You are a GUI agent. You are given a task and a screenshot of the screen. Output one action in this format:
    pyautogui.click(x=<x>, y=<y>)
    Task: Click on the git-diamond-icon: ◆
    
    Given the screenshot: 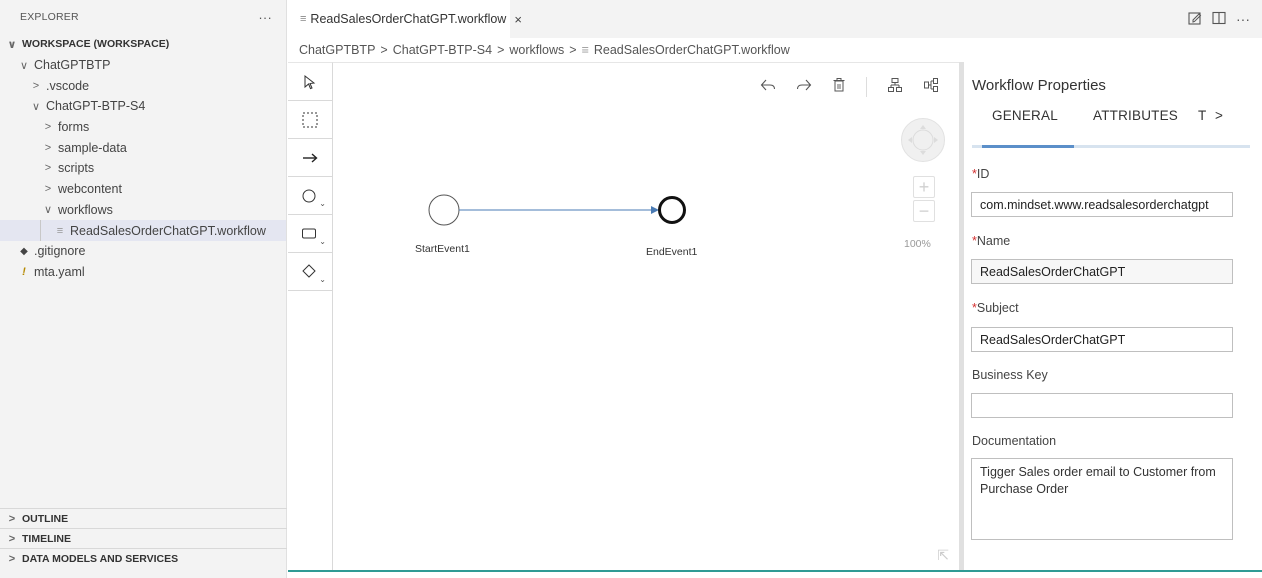 What is the action you would take?
    pyautogui.click(x=24, y=251)
    